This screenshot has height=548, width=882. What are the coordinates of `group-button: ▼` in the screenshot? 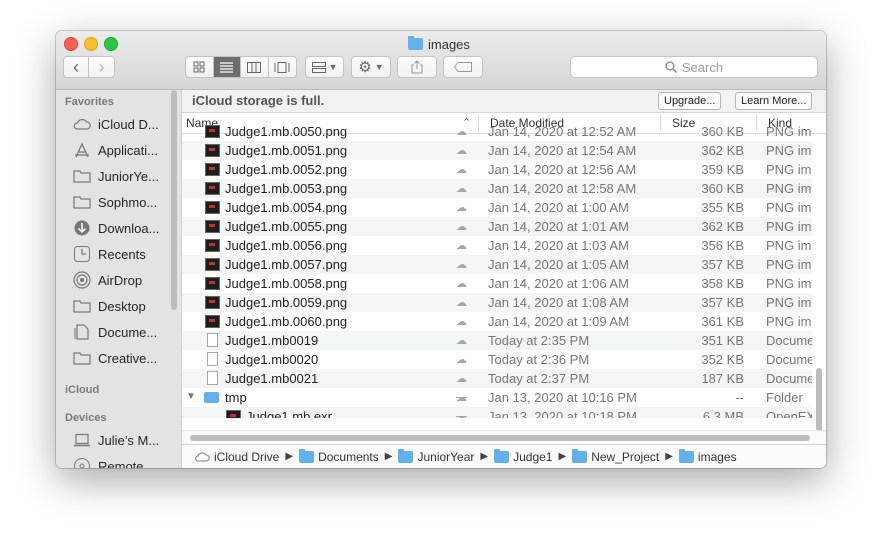 It's located at (324, 67).